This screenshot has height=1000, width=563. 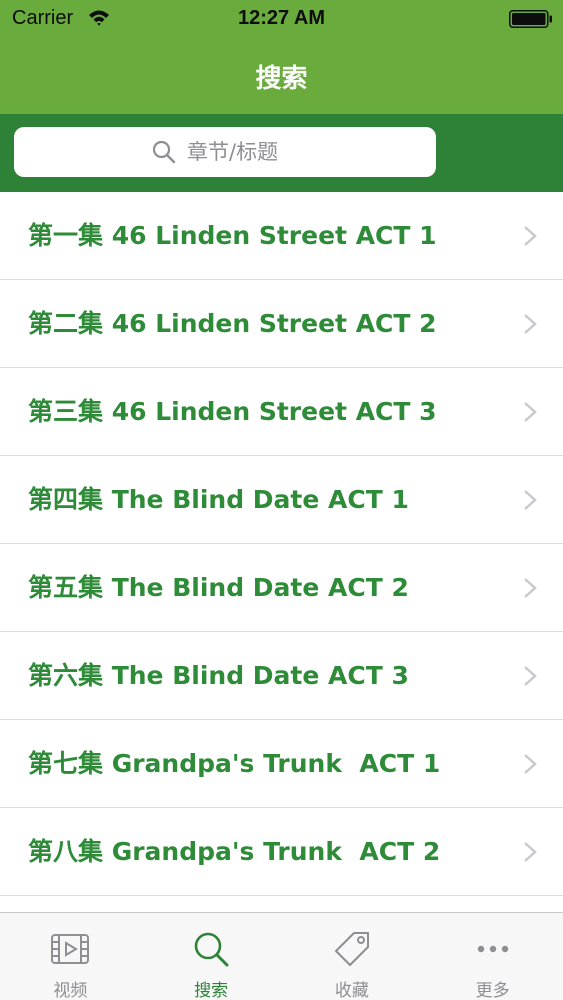 What do you see at coordinates (232, 235) in the screenshot?
I see `list-item-label: 第一集 46 Linden Street ACT 1` at bounding box center [232, 235].